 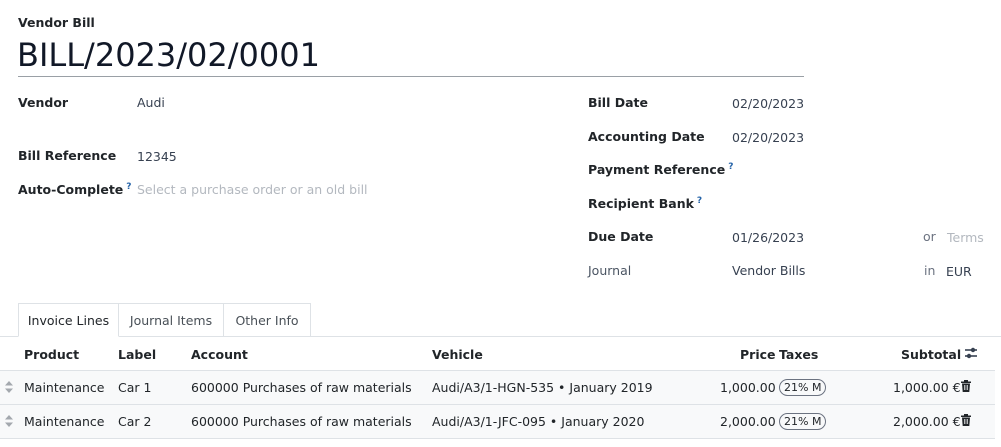 What do you see at coordinates (931, 354) in the screenshot?
I see `column-header-subtotal: Subtotal` at bounding box center [931, 354].